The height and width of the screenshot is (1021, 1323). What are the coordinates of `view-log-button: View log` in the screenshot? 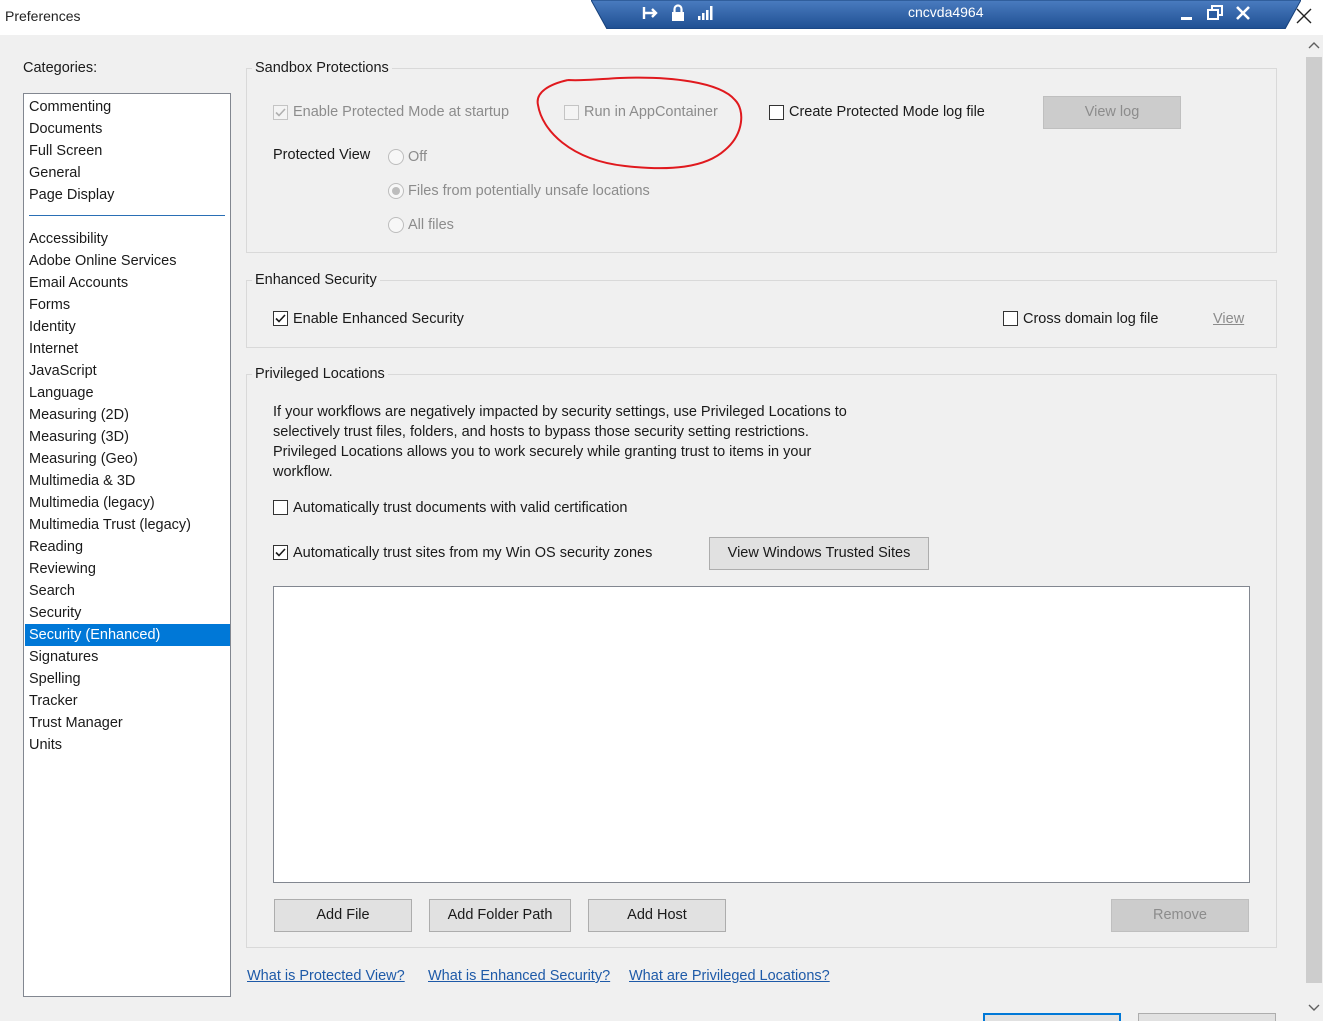 It's located at (1112, 112).